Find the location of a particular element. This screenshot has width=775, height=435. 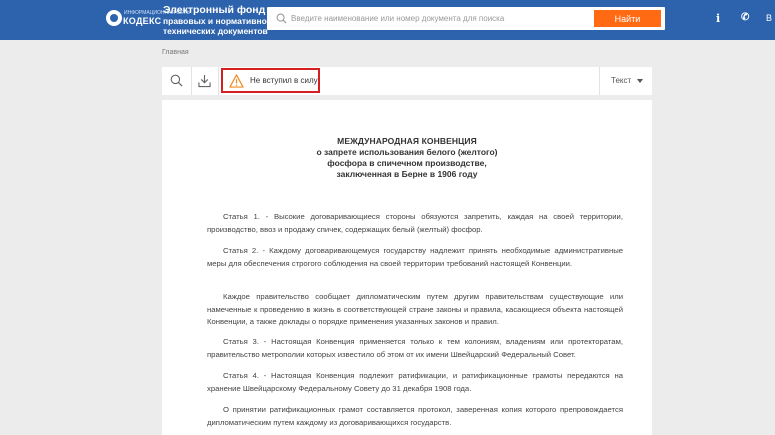

document-title-main: МЕЖДУНАРОДНАЯ КОНВЕНЦИЯ is located at coordinates (407, 141).